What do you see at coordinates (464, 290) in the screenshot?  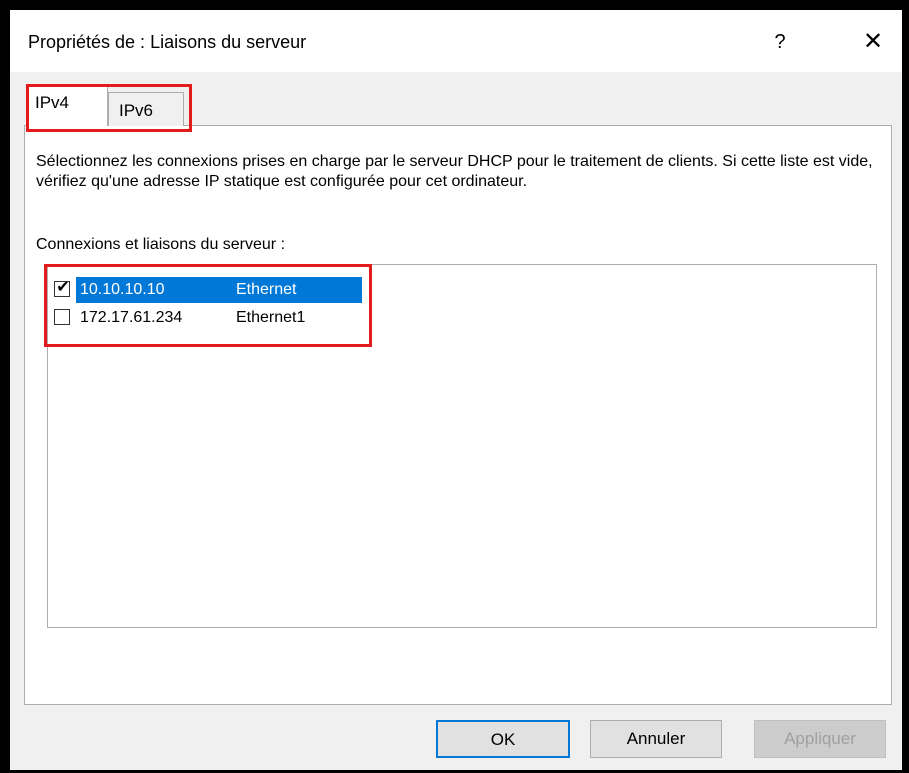 I see `list-item: ✔ 10.10.10.10 Ethernet` at bounding box center [464, 290].